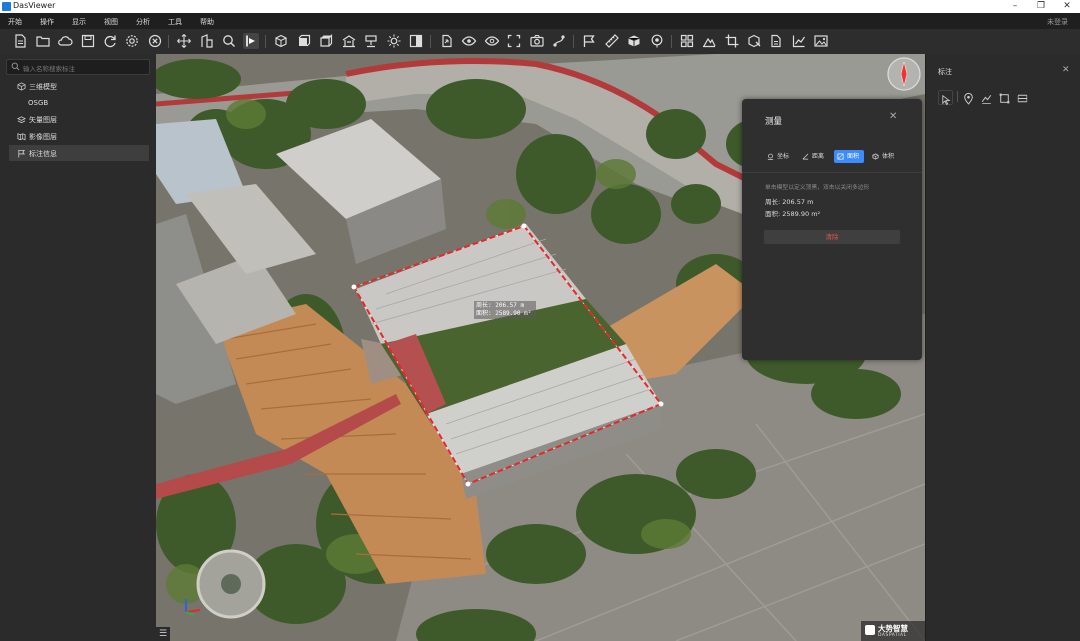  I want to click on clear-button: 清除, so click(832, 237).